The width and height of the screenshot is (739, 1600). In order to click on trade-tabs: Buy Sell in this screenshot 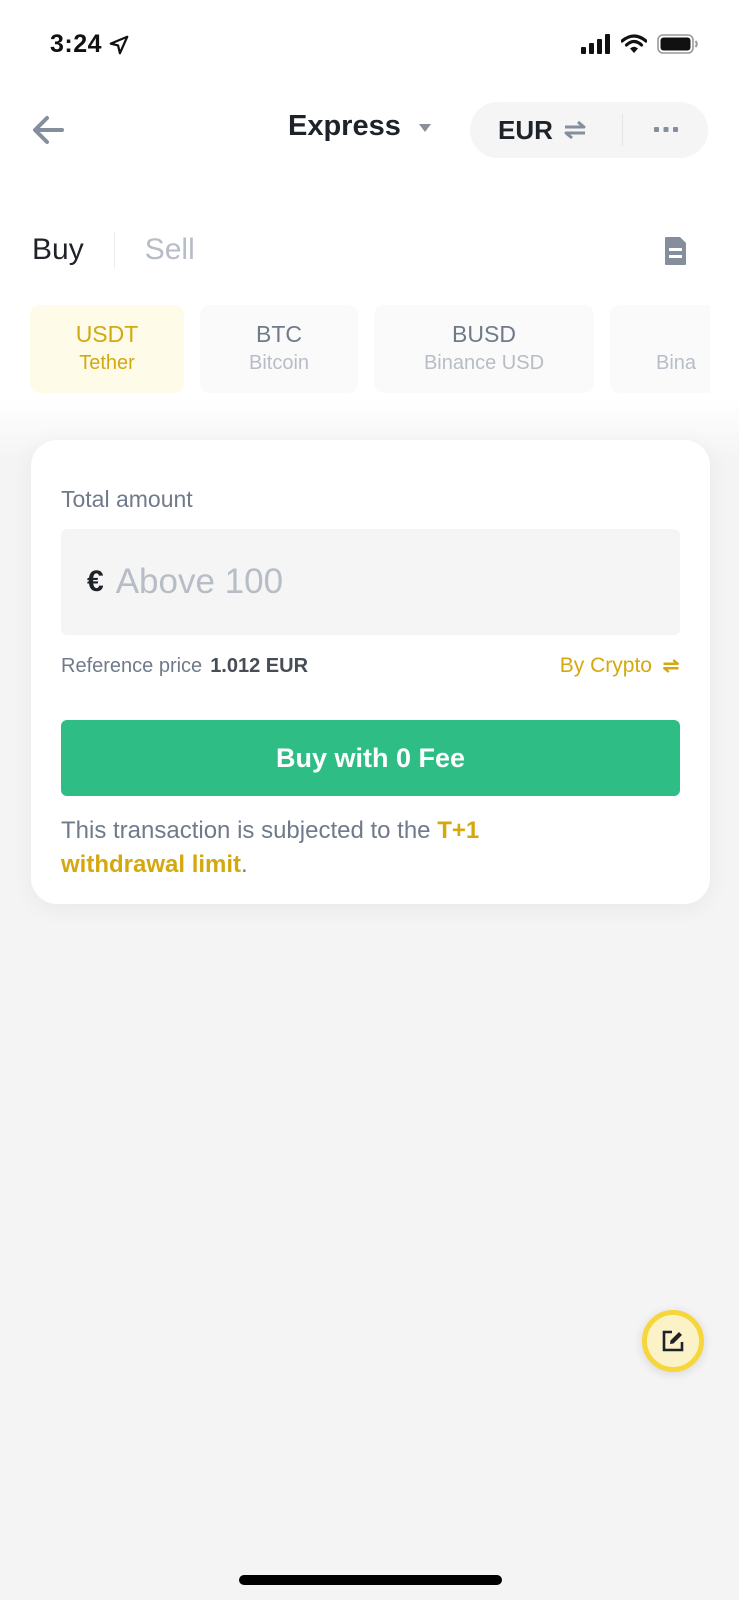, I will do `click(113, 250)`.